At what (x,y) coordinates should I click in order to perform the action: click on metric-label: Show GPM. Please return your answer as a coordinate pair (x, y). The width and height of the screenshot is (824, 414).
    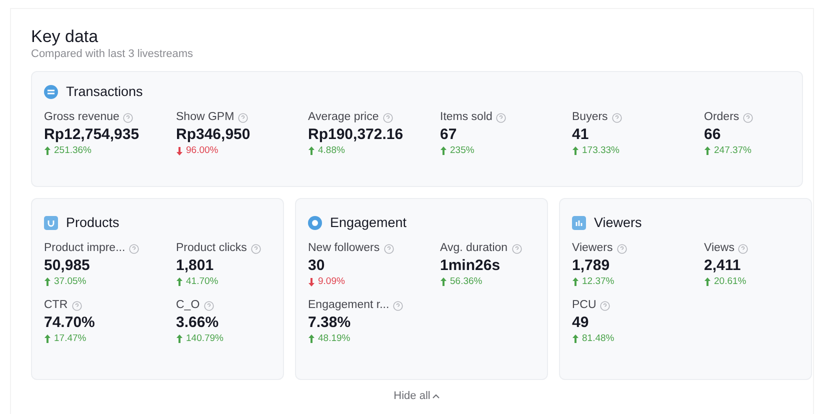
    Looking at the image, I should click on (205, 117).